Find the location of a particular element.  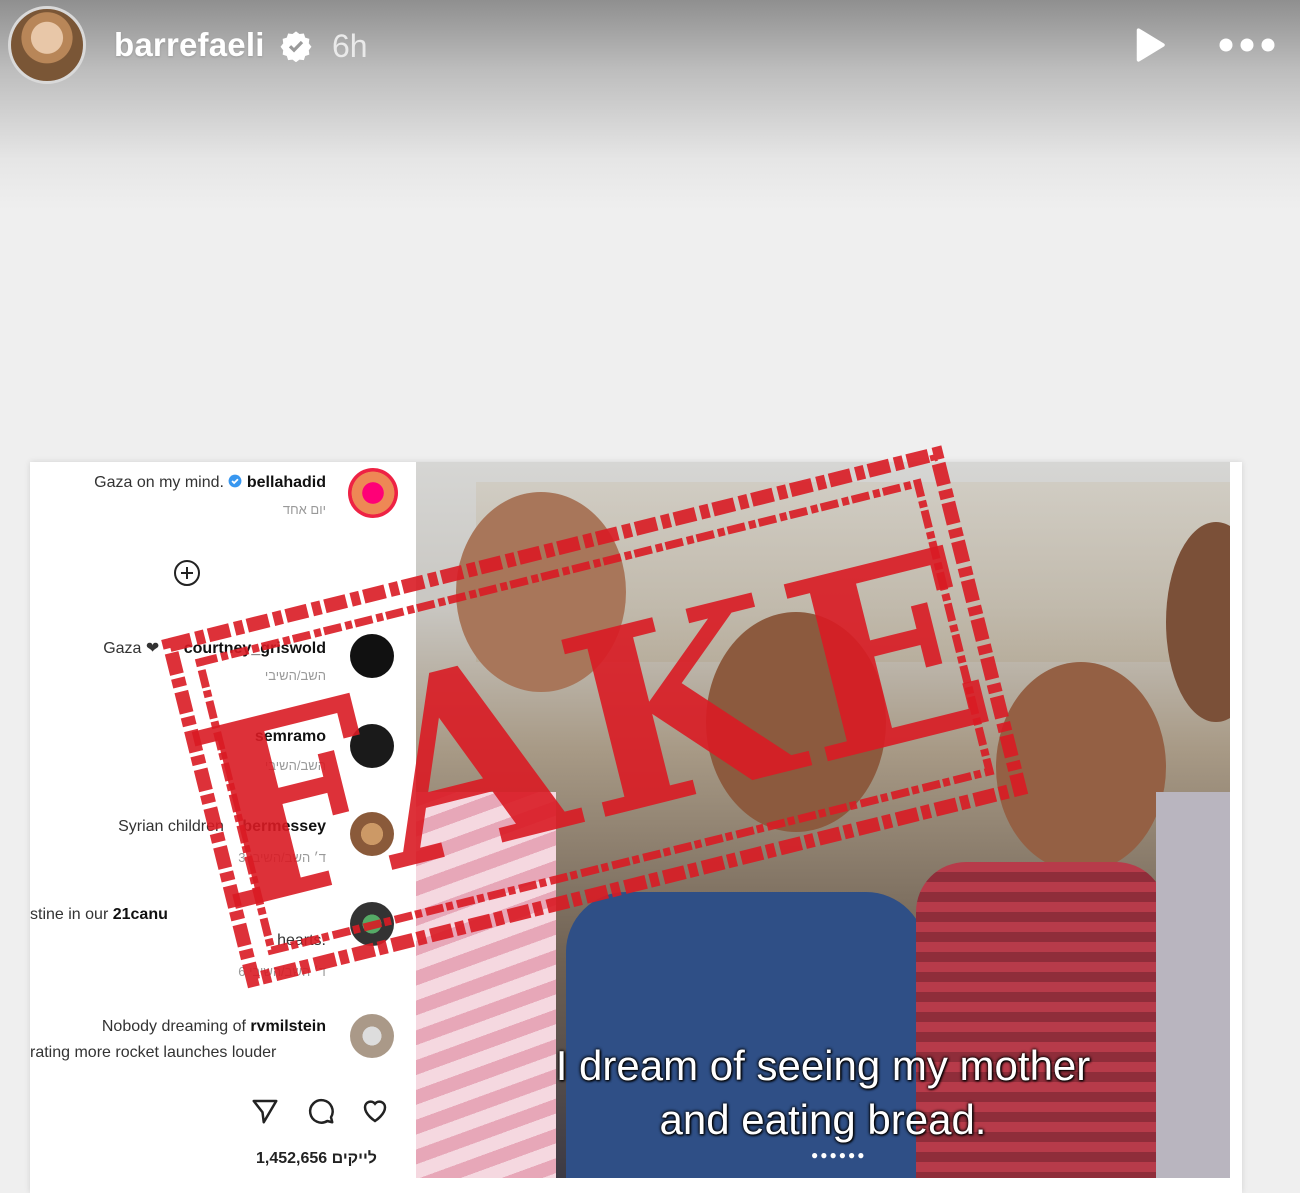

comment-meta: 6 ד׳ השב/השיבי is located at coordinates (282, 971).